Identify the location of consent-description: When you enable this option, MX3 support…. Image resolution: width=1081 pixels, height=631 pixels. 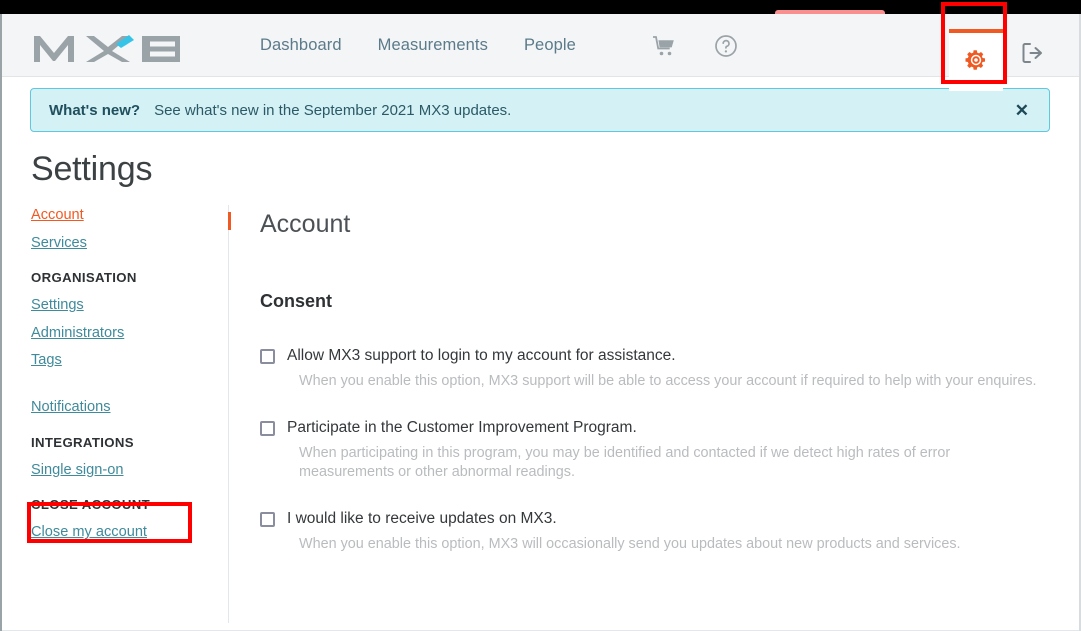
(668, 380).